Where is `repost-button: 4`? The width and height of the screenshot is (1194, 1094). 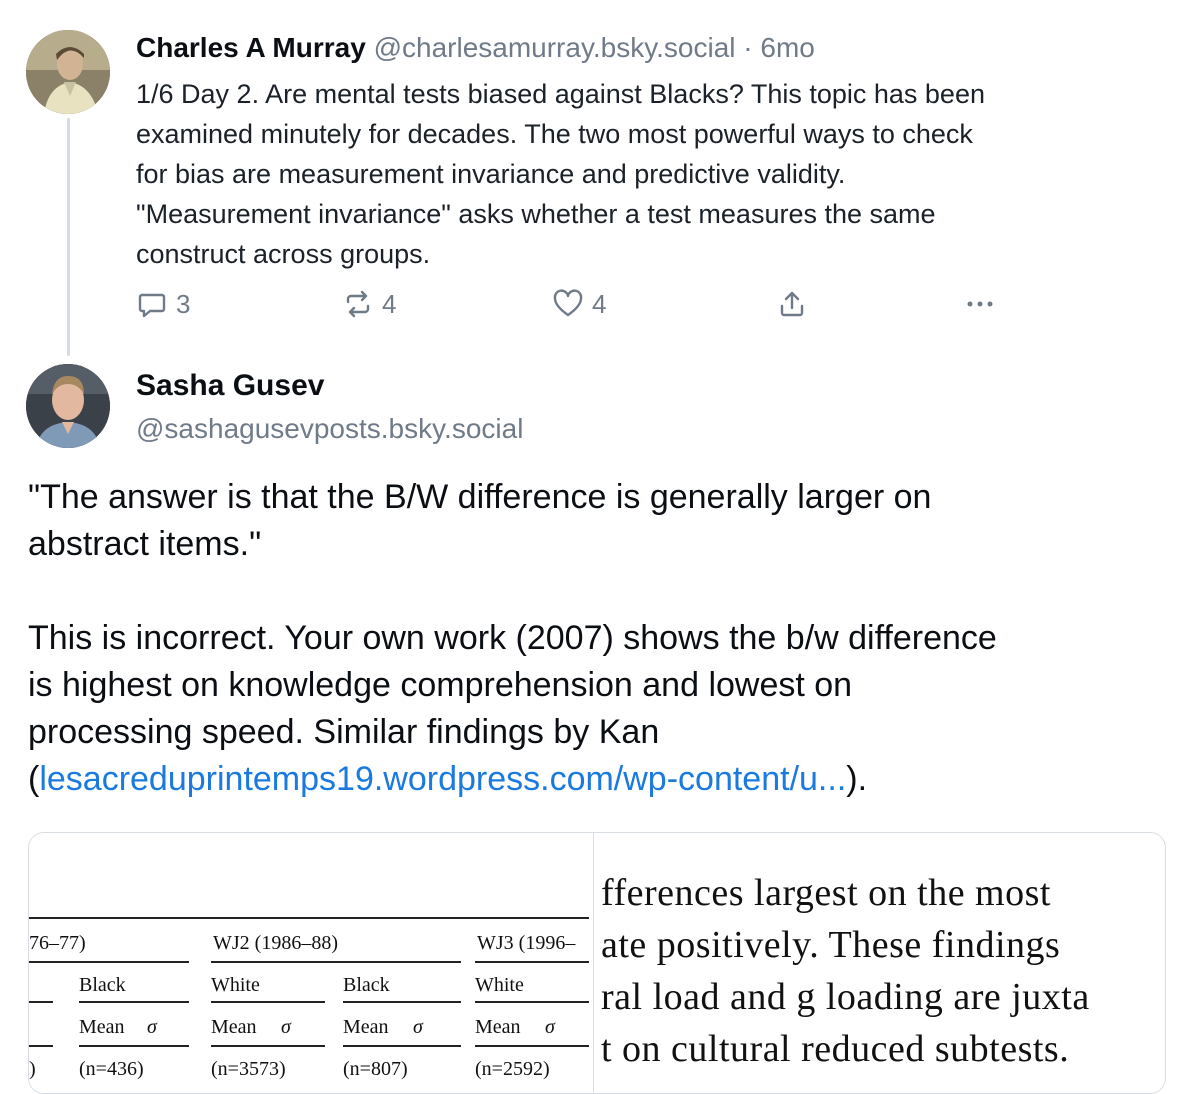
repost-button: 4 is located at coordinates (369, 304).